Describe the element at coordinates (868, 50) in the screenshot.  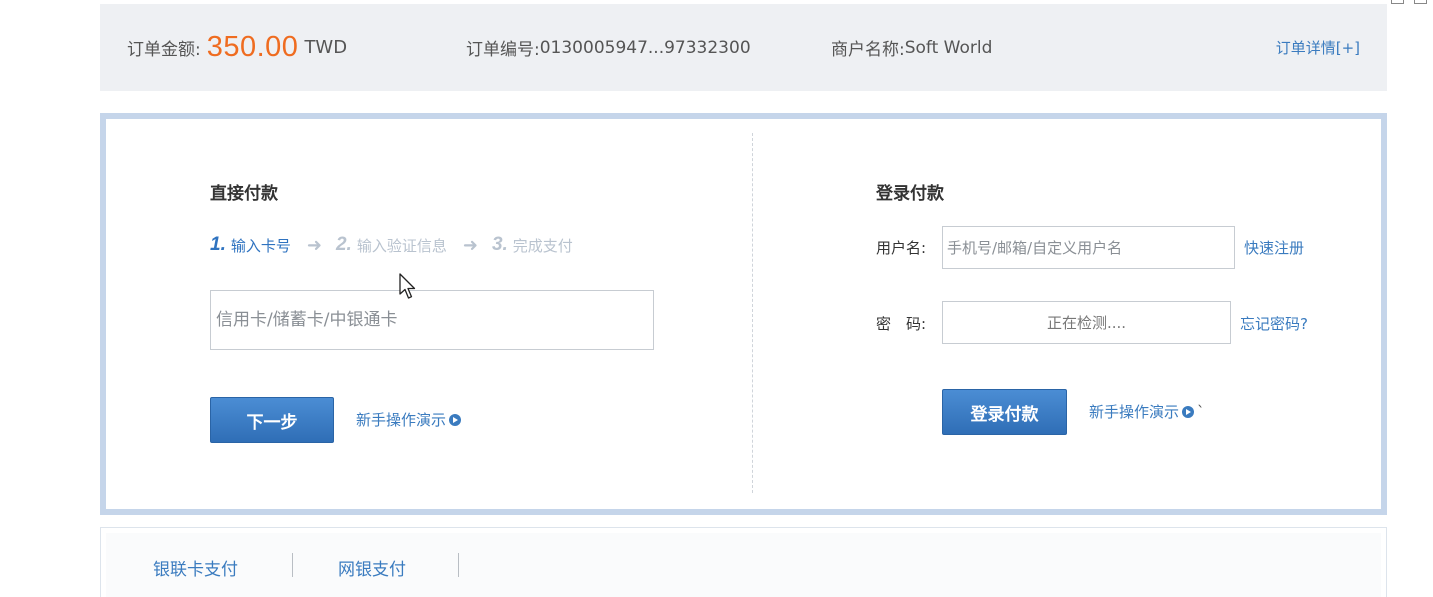
I see `merchant-name-label: 商户名称:` at that location.